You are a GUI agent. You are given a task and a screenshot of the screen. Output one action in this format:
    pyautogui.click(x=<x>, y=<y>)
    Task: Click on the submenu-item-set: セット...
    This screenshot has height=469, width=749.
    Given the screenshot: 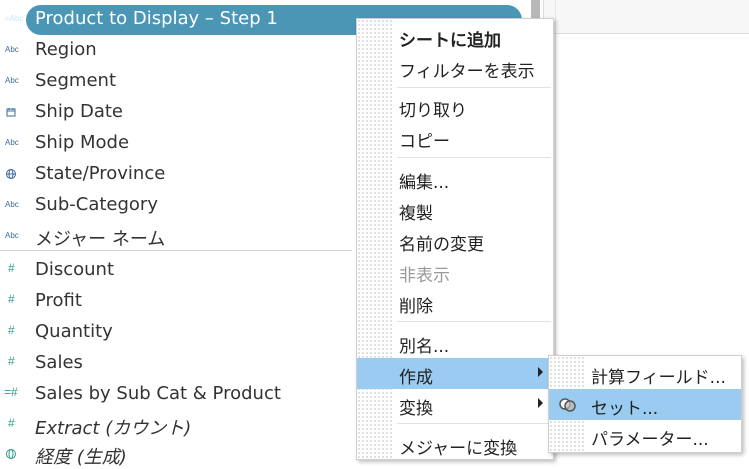 What is the action you would take?
    pyautogui.click(x=645, y=404)
    